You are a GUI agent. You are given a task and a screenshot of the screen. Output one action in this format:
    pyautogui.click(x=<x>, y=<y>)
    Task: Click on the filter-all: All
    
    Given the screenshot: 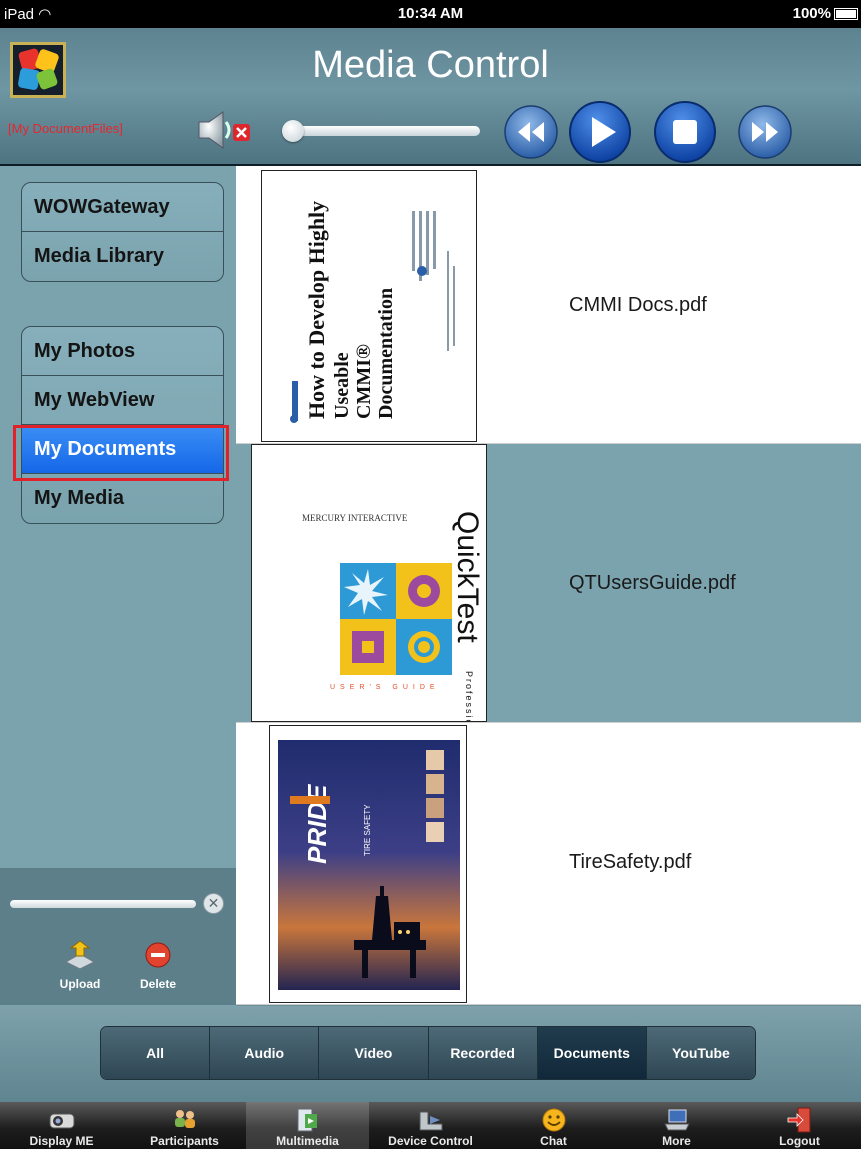 What is the action you would take?
    pyautogui.click(x=156, y=1053)
    